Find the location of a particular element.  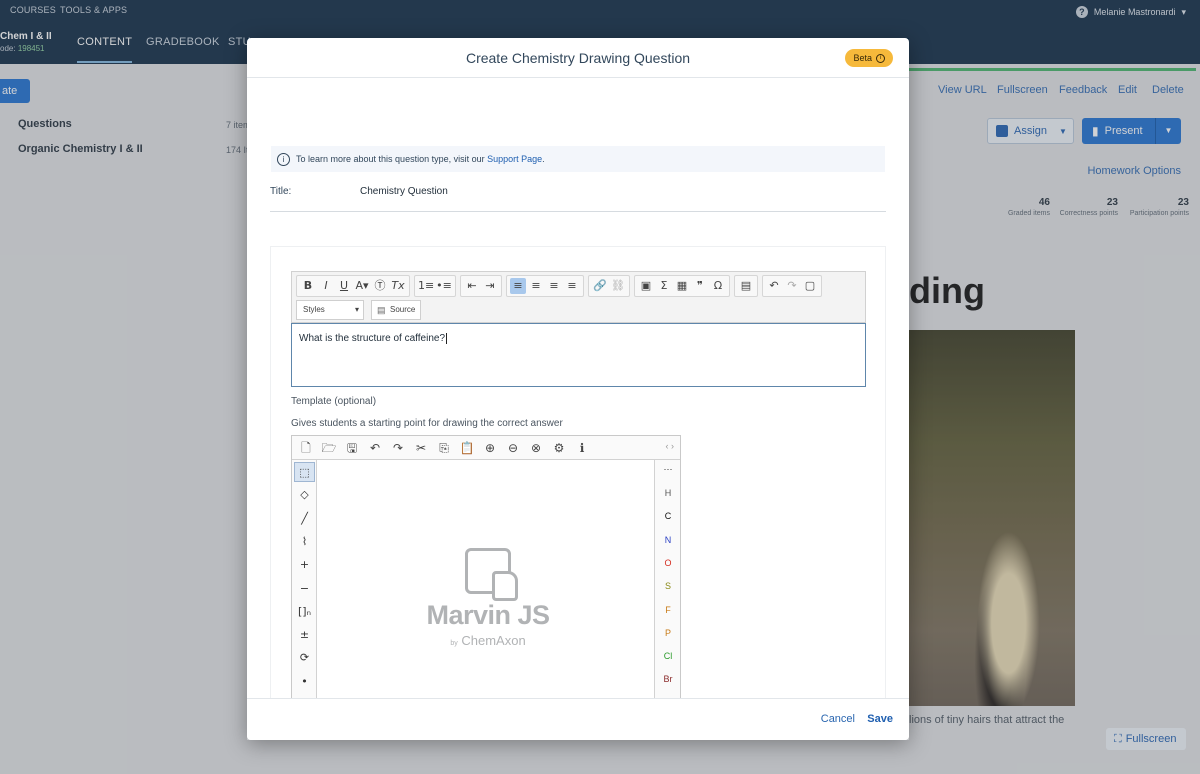

chain-icon: ⌇ is located at coordinates (304, 542).